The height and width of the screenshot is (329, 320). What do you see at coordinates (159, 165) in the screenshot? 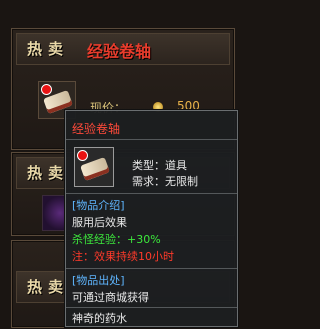
I see `item-type: 类型：道具` at bounding box center [159, 165].